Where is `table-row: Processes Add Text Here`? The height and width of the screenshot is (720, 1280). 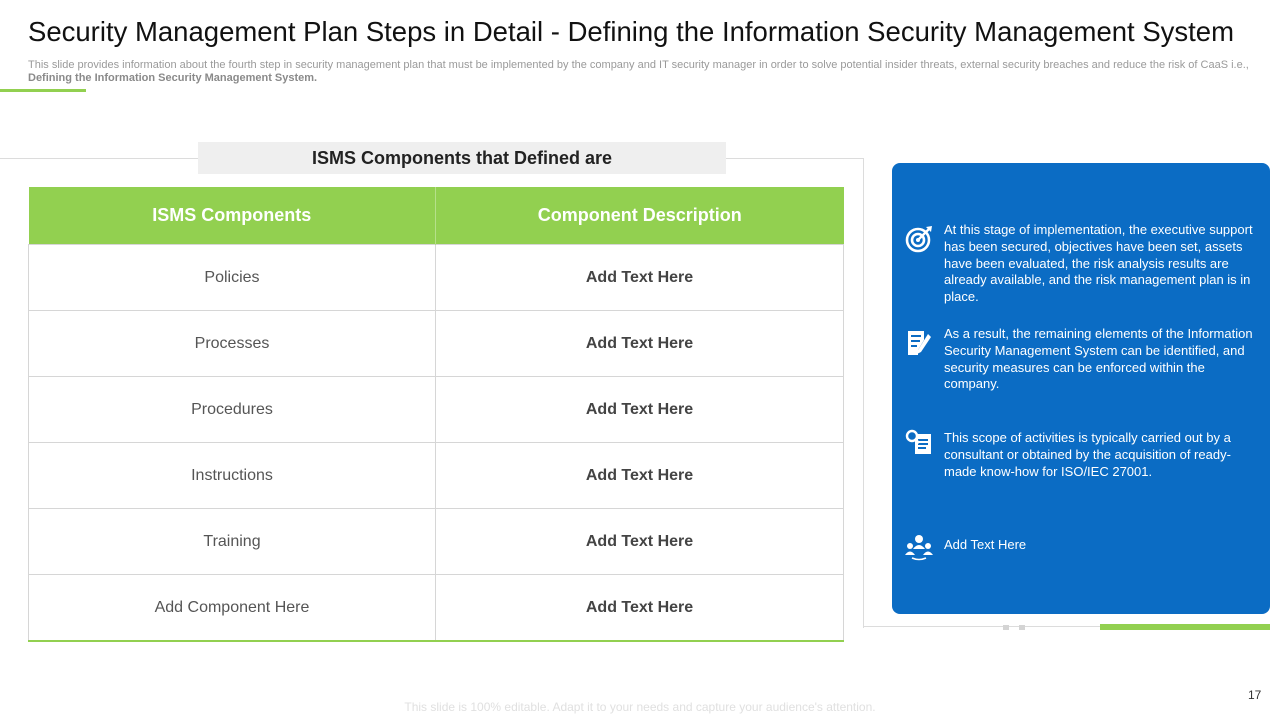
table-row: Processes Add Text Here is located at coordinates (436, 343).